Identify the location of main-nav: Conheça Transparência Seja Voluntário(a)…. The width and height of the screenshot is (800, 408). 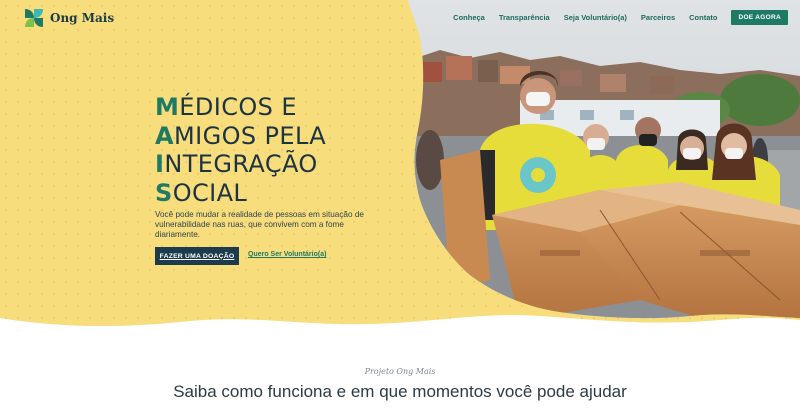
(620, 17).